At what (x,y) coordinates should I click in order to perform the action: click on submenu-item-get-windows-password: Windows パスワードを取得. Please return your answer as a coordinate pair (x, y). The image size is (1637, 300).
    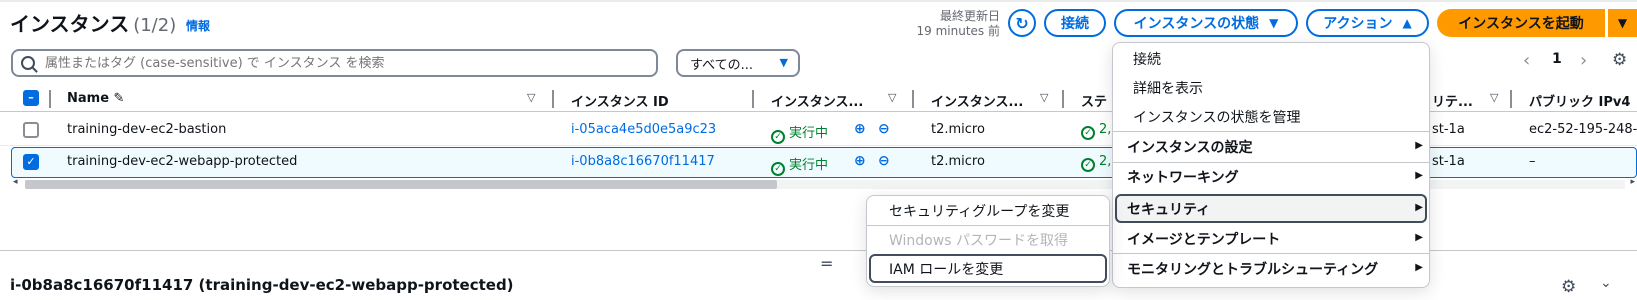
    Looking at the image, I should click on (978, 241).